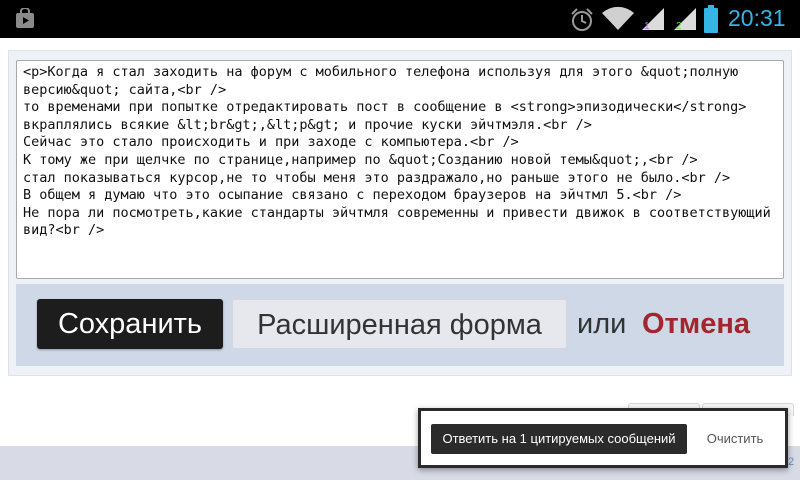  I want to click on alarm-icon, so click(582, 19).